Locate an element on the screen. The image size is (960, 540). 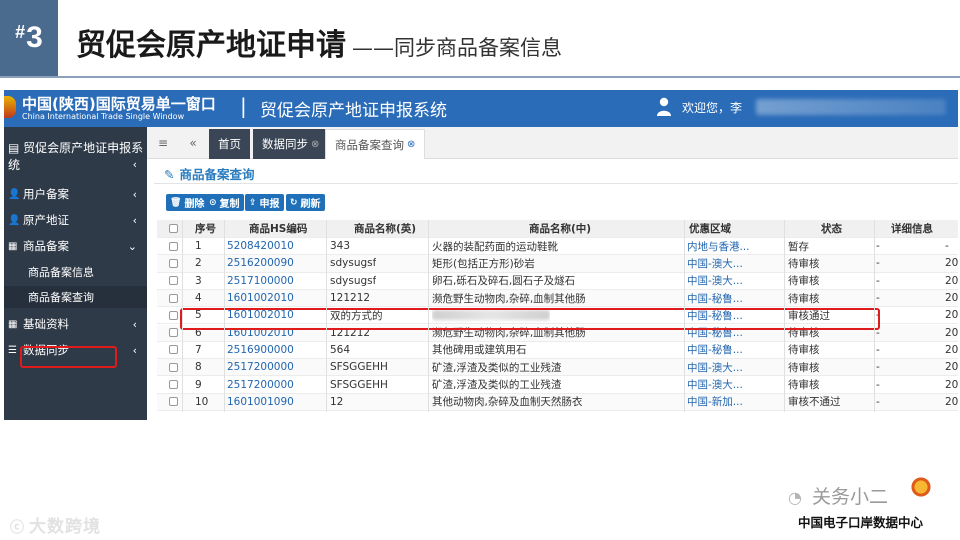
tab-bar: ≡ « 首页 数据同步 ⊗ 商品备案查询 ⊗ is located at coordinates (552, 143).